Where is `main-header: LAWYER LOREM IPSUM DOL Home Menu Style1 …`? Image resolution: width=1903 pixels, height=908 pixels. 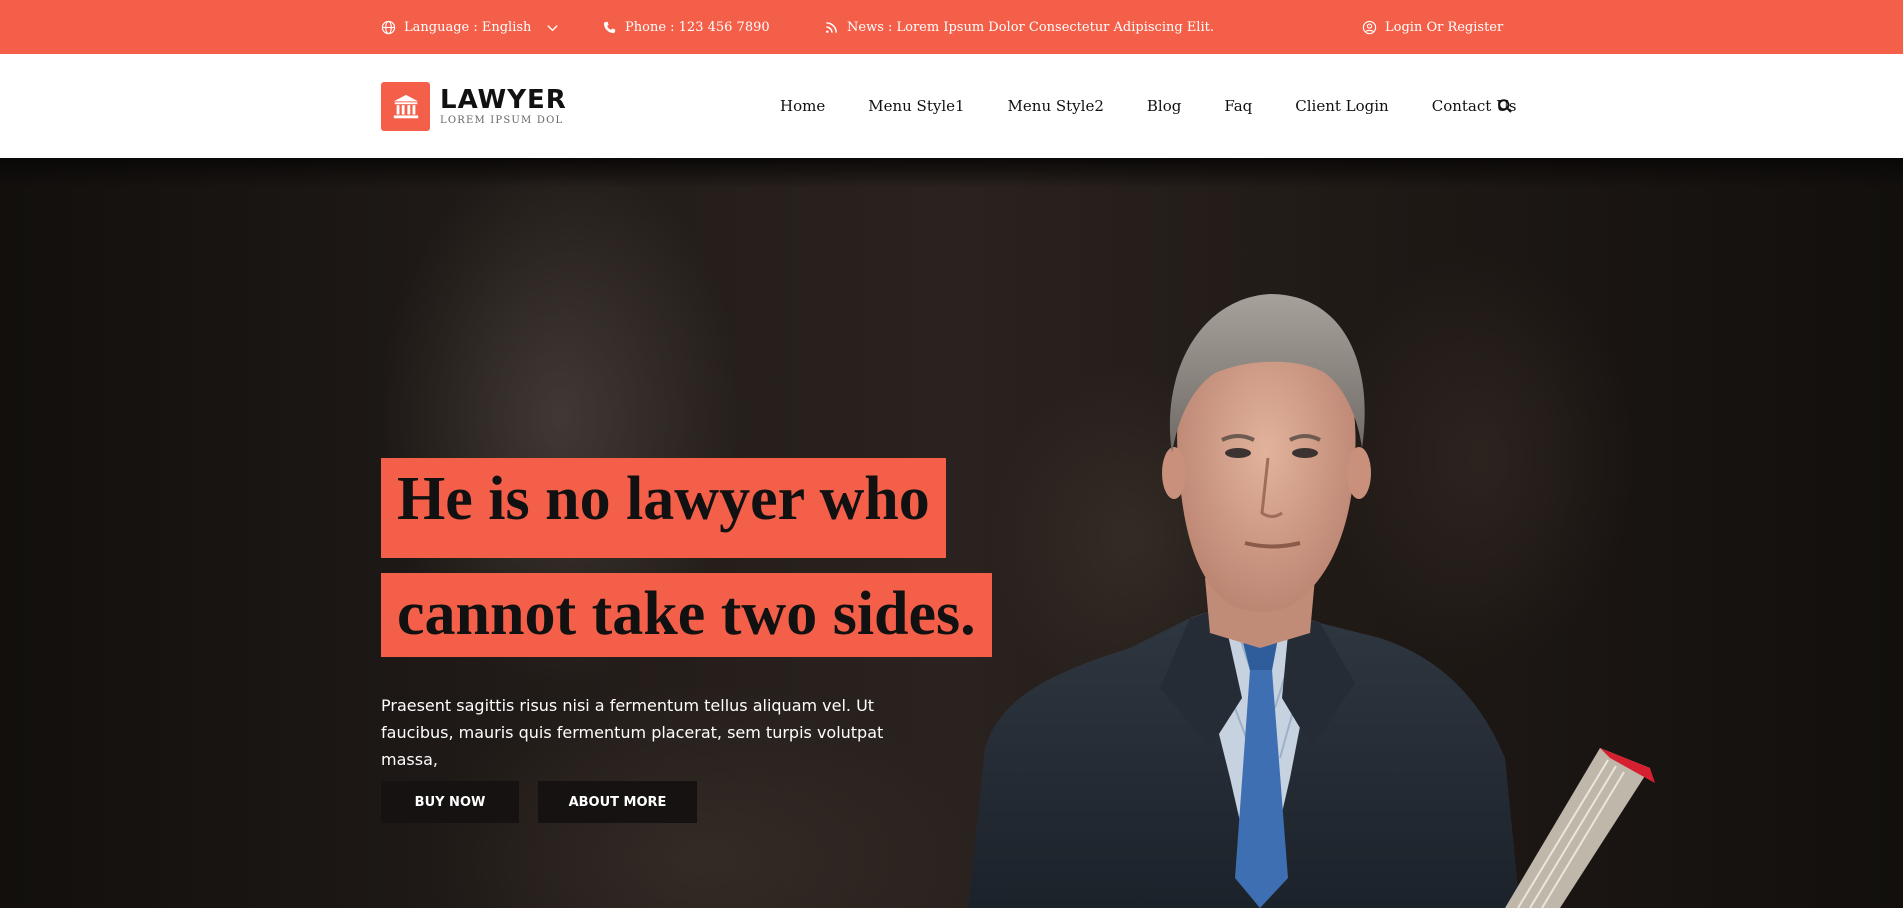
main-header: LAWYER LOREM IPSUM DOL Home Menu Style1 … is located at coordinates (951, 106).